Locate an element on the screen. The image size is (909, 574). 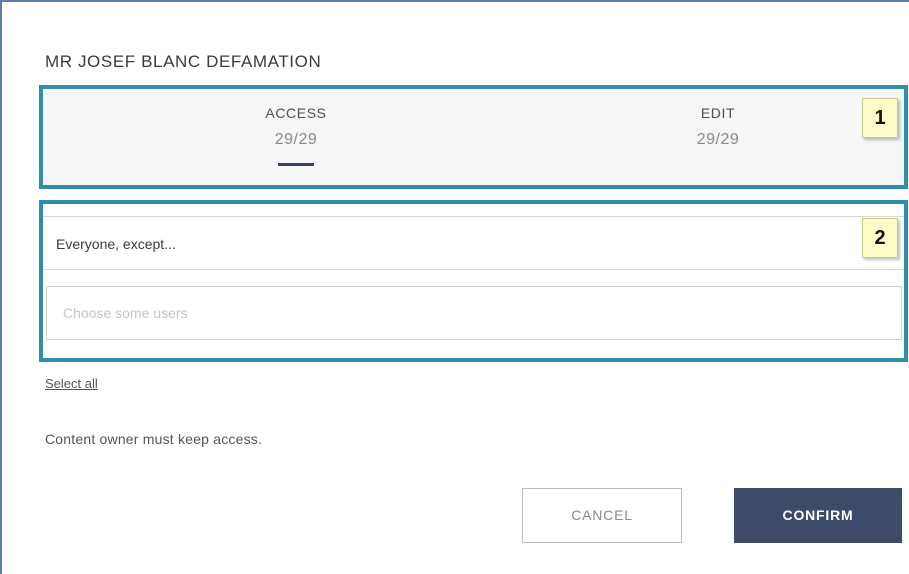
owner-access-note: Content owner must keep access. is located at coordinates (154, 439).